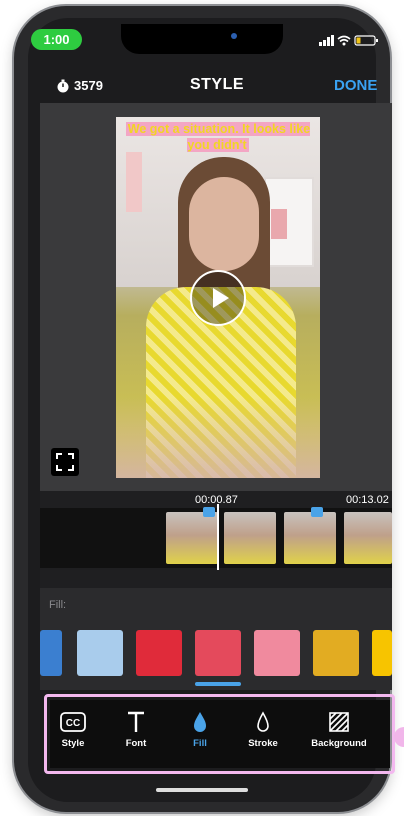  I want to click on tab-background: Background, so click(339, 734).